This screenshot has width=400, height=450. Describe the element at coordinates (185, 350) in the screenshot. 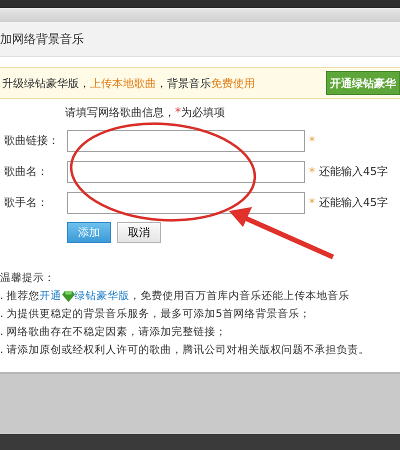

I see `tip-text: . 请添加原创或经权利人许可的歌曲，腾讯公司对相关版权问题不承担负责。` at that location.